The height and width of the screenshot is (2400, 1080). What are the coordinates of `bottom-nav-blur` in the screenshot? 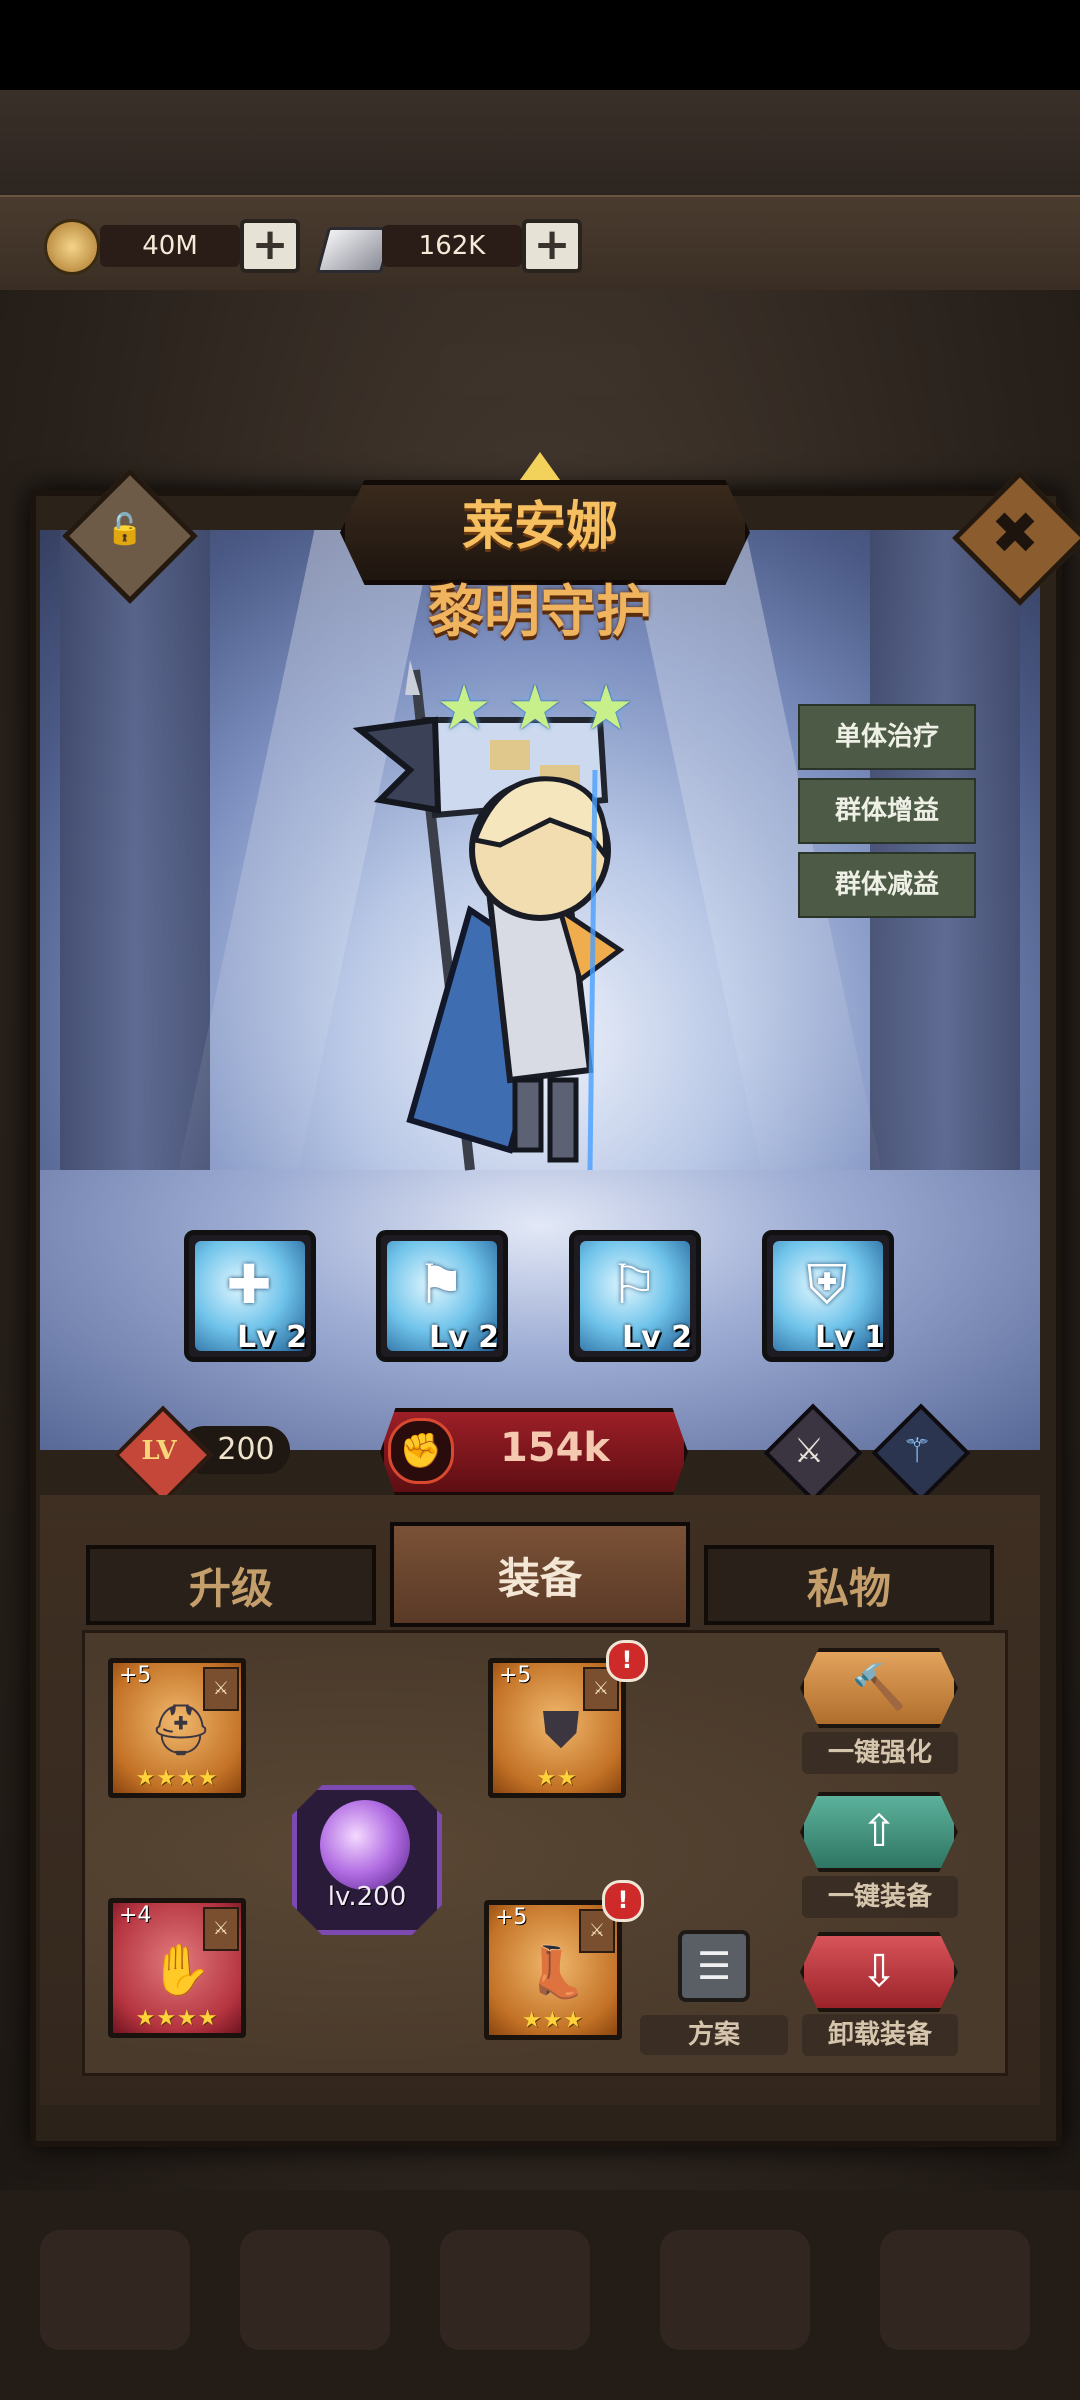 It's located at (540, 2295).